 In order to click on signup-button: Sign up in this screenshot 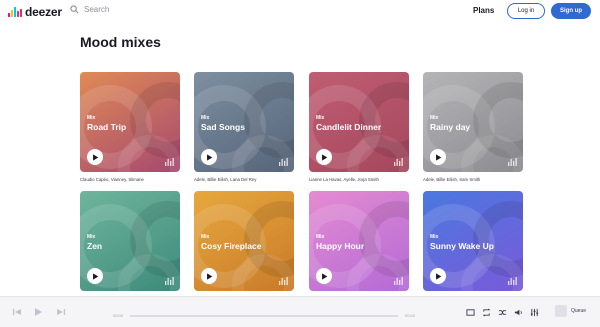, I will do `click(571, 11)`.